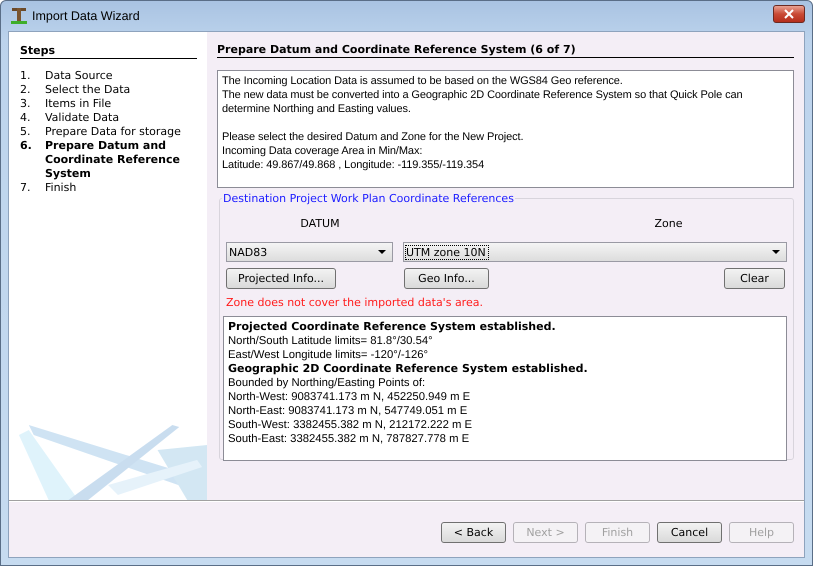 The width and height of the screenshot is (813, 566). Describe the element at coordinates (327, 383) in the screenshot. I see `result-line: Bounded by Northing/Easting Points of:` at that location.